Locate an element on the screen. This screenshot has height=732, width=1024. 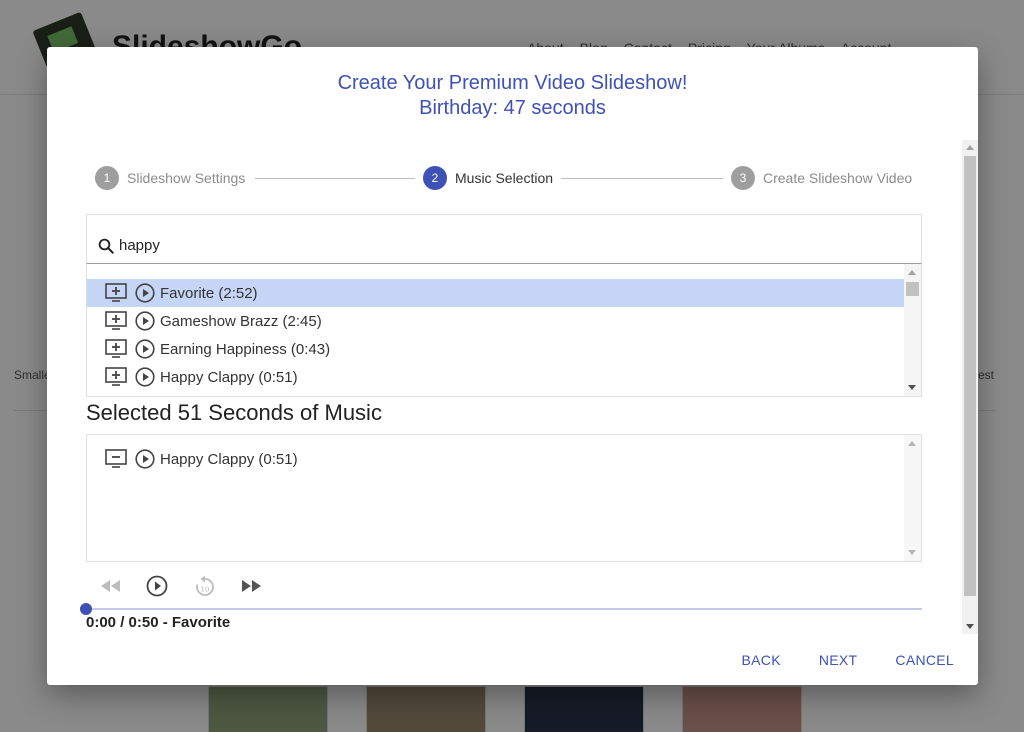
rewind-button is located at coordinates (111, 586).